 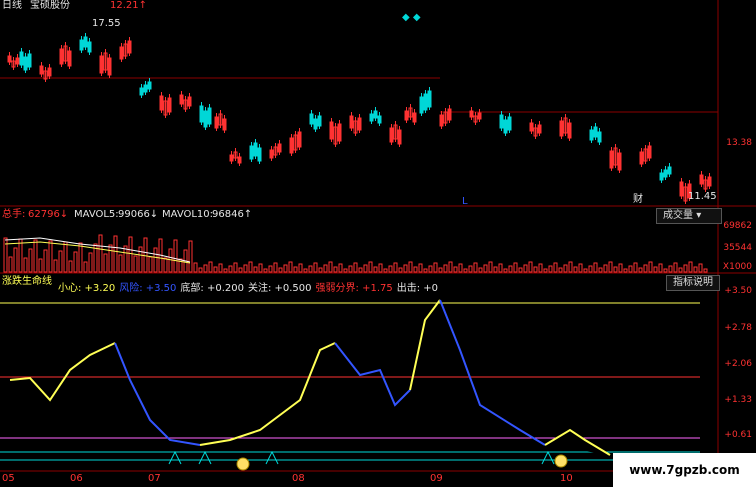 What do you see at coordinates (678, 215) in the screenshot?
I see `selector-label: 成交量` at bounding box center [678, 215].